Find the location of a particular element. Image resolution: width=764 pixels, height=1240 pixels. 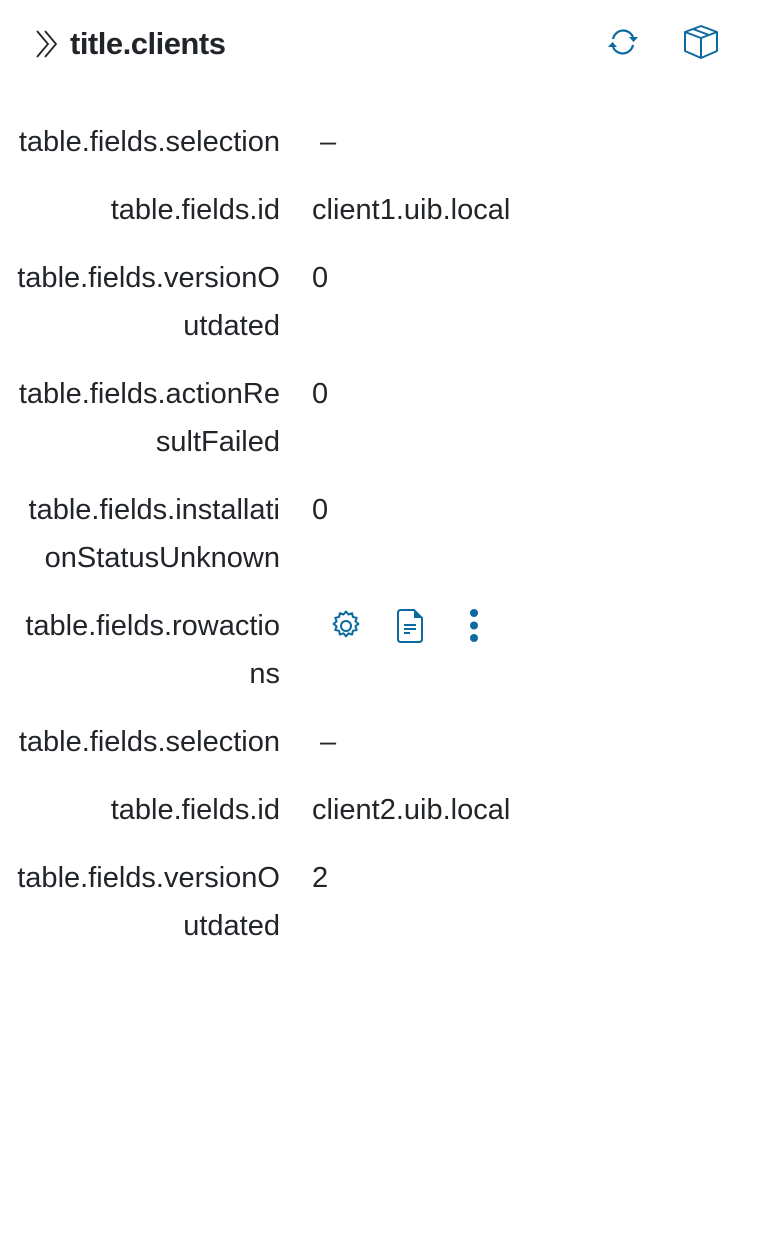

page-title: title.clients is located at coordinates (148, 43).